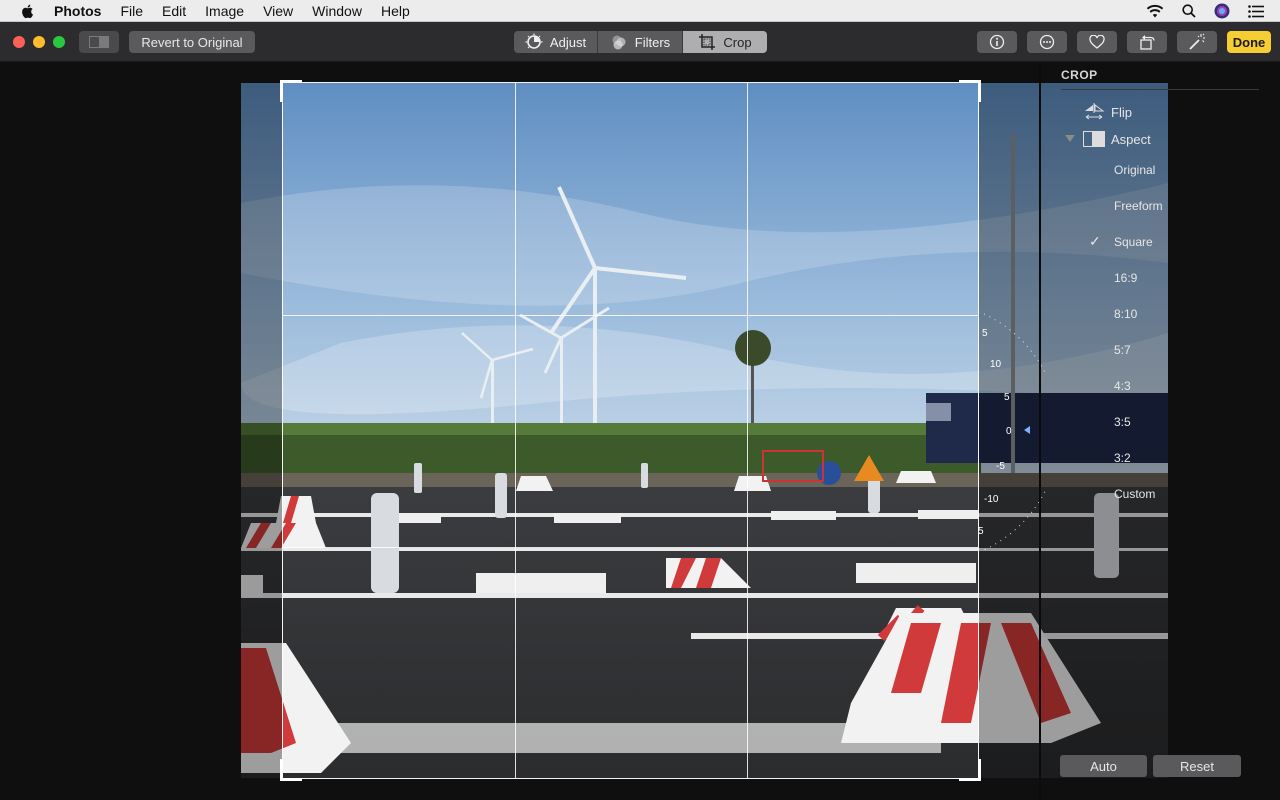  Describe the element at coordinates (395, 11) in the screenshot. I see `menu-help: Help` at that location.